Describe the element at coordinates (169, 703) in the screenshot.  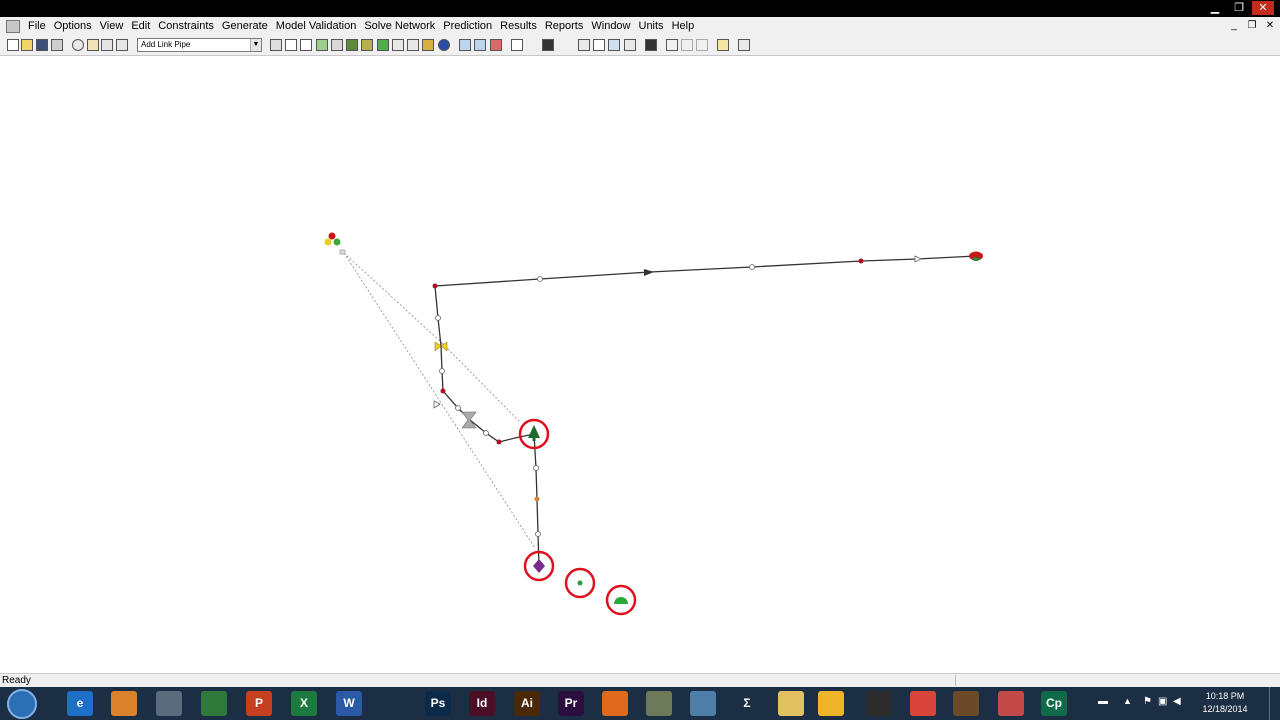
I see `tools-taskbar-button` at that location.